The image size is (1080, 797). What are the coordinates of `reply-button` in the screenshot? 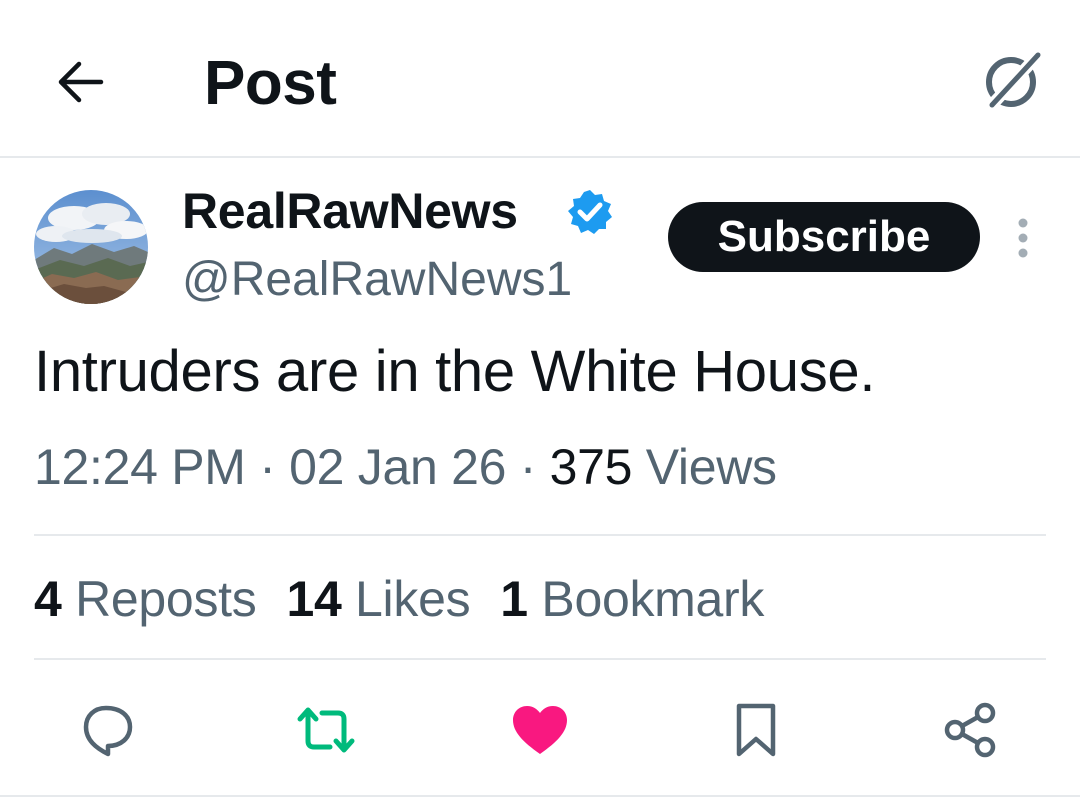 It's located at (108, 730).